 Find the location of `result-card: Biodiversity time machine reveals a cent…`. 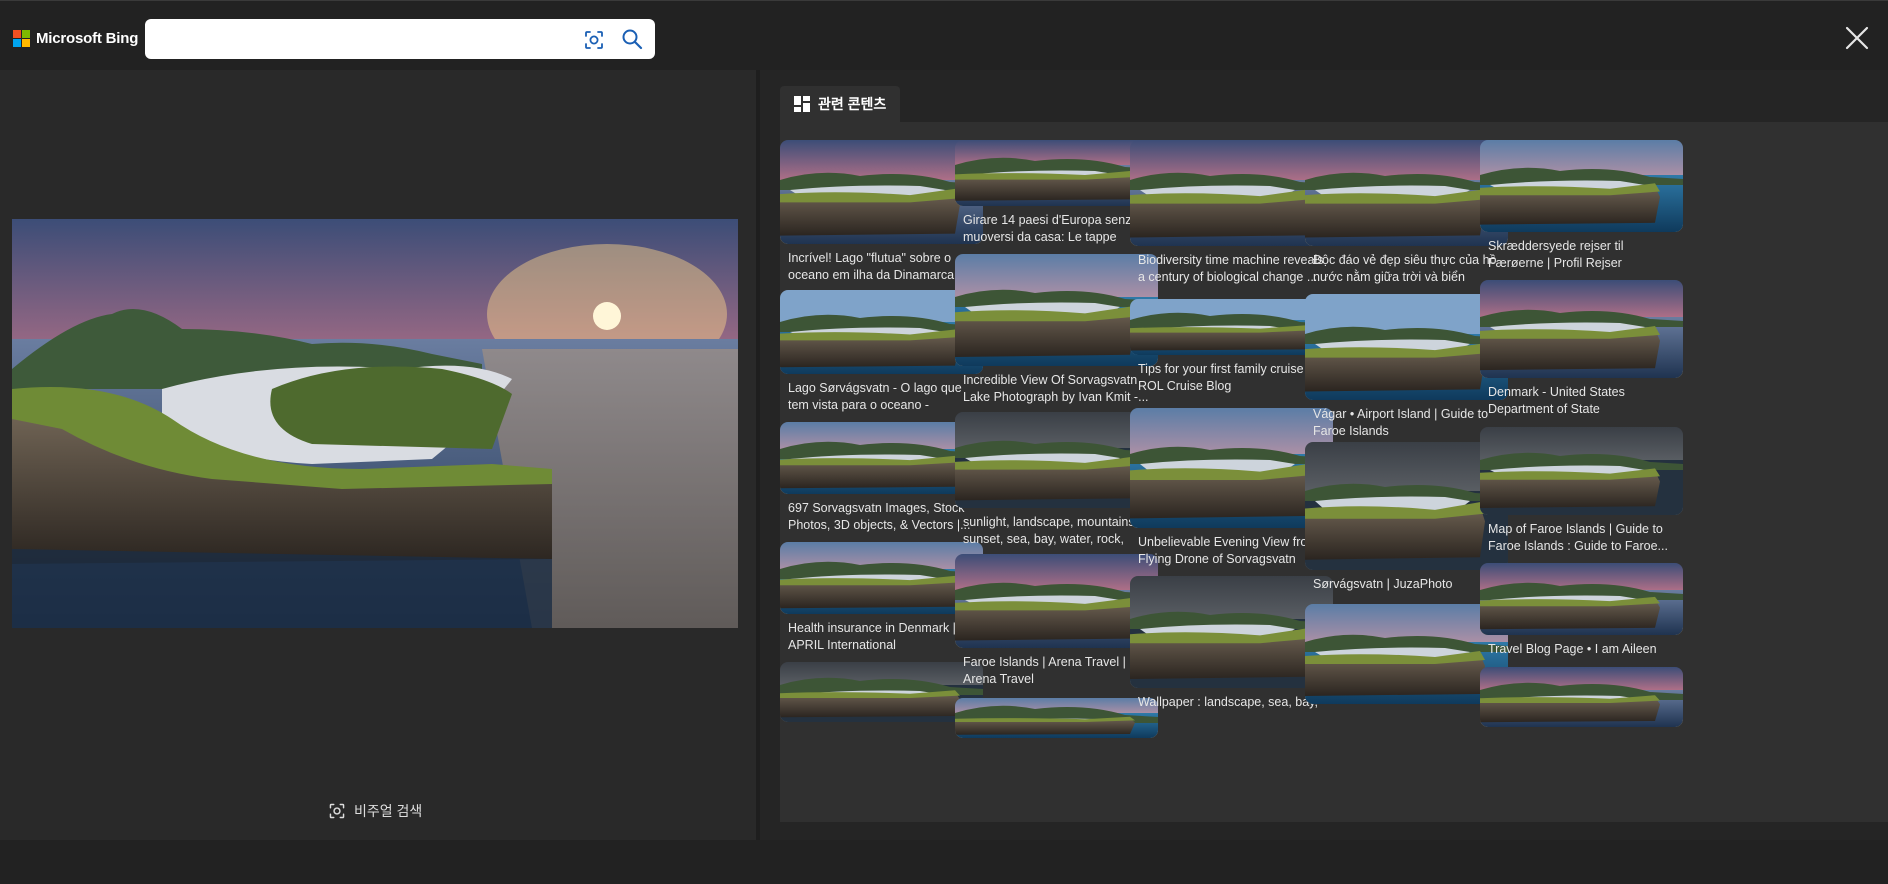

result-card: Biodiversity time machine reveals a cent… is located at coordinates (1231, 213).